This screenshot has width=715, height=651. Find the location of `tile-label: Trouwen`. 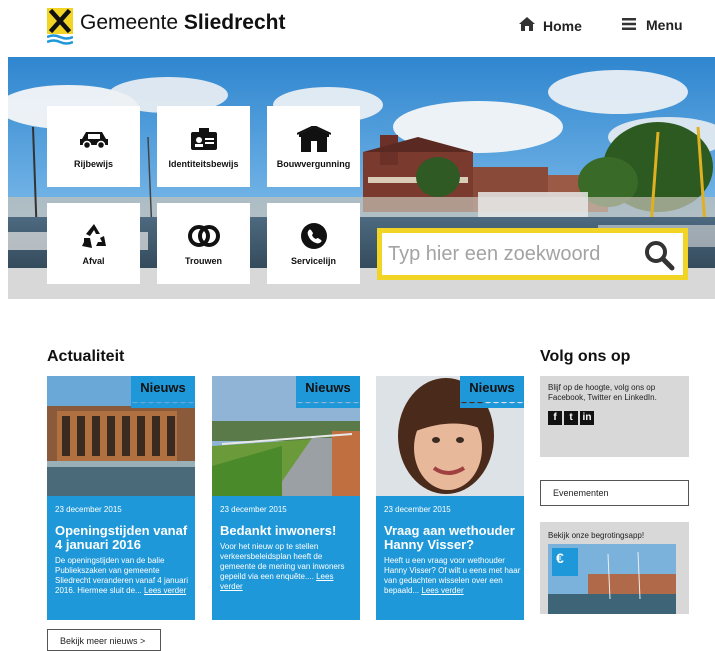

tile-label: Trouwen is located at coordinates (203, 260).